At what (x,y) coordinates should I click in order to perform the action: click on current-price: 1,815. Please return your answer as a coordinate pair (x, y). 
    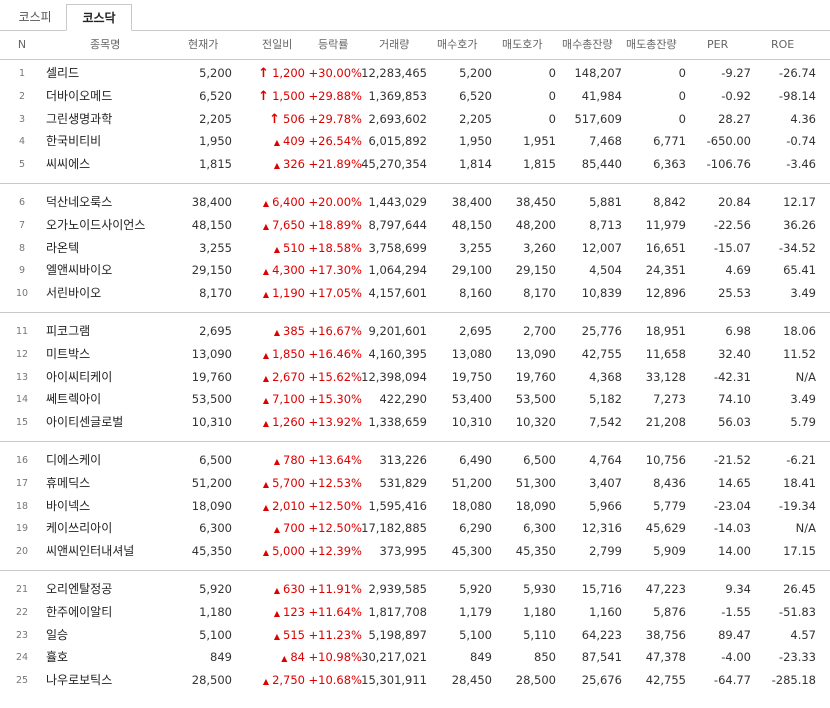
    Looking at the image, I should click on (215, 164).